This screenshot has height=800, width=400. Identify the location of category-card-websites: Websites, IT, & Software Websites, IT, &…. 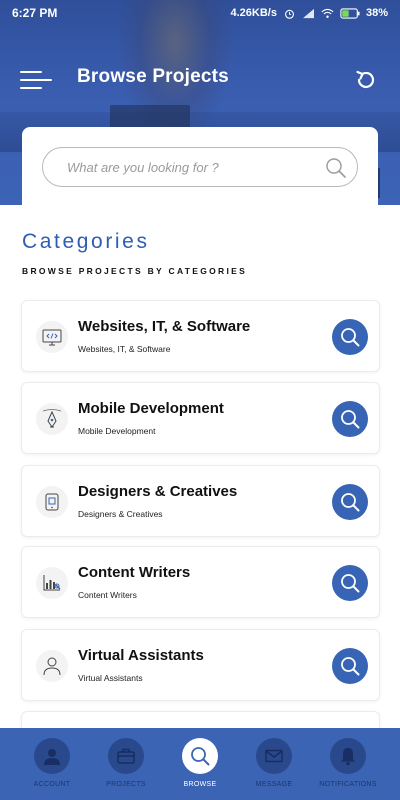
(200, 336).